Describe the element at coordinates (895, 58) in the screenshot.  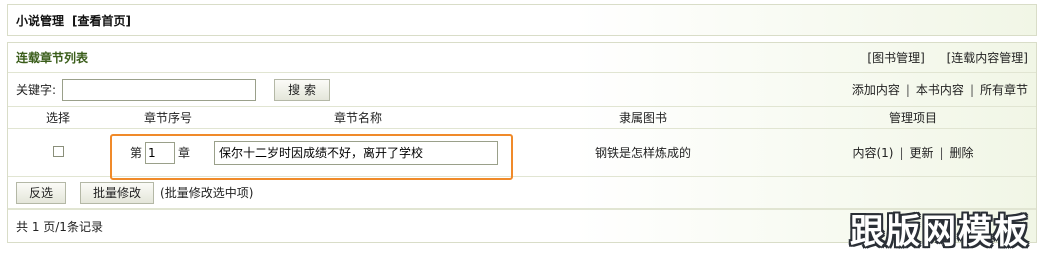
I see `book-management-link: [图书管理]` at that location.